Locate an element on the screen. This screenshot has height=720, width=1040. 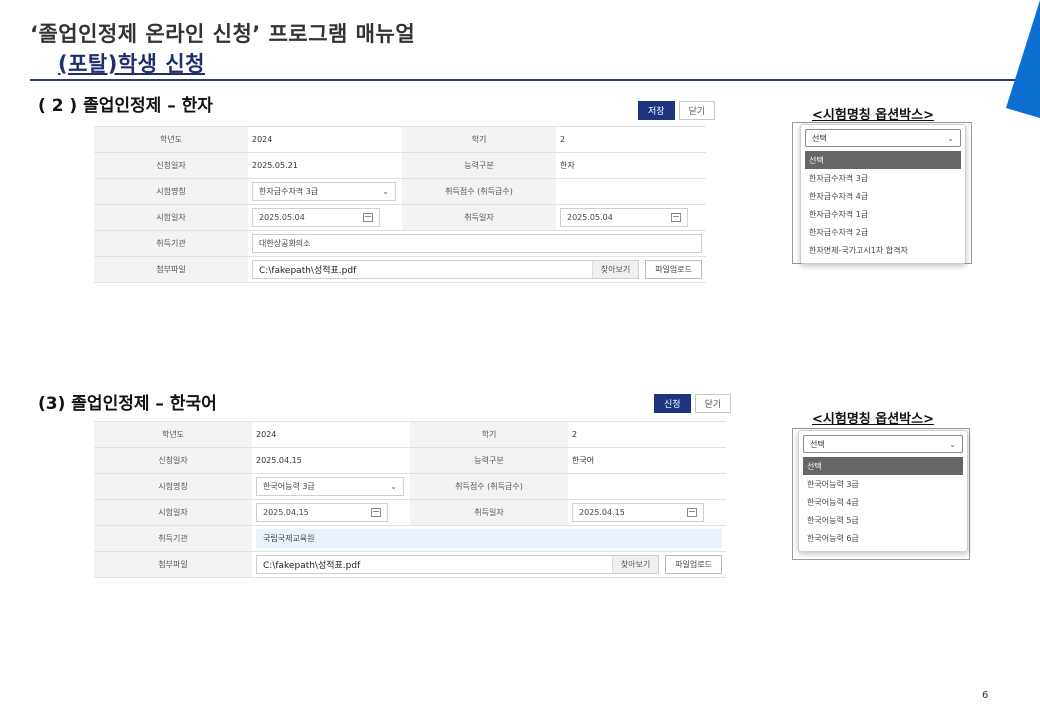
apply-date-value: 2025.05.21 is located at coordinates (325, 165).